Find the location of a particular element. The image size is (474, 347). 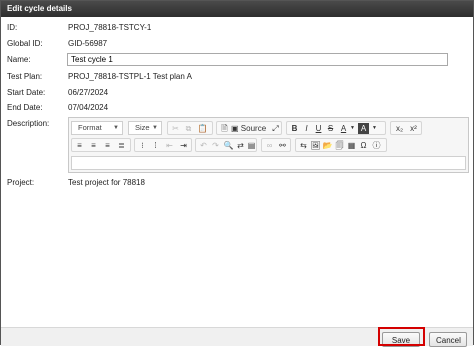

replace-icon: ⇄ is located at coordinates (240, 145).